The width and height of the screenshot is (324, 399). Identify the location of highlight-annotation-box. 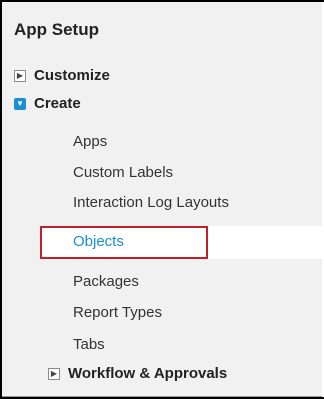
(124, 242).